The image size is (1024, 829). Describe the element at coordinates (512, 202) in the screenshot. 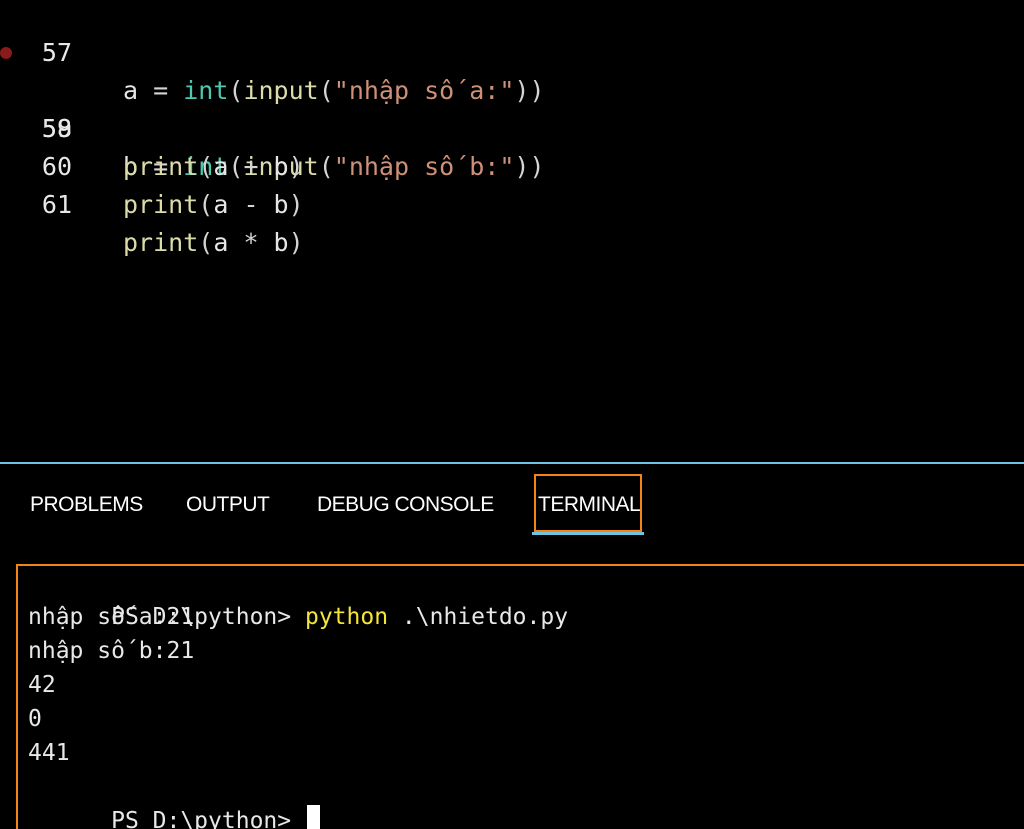

I see `code-line-61: 61 print(a * b)` at that location.